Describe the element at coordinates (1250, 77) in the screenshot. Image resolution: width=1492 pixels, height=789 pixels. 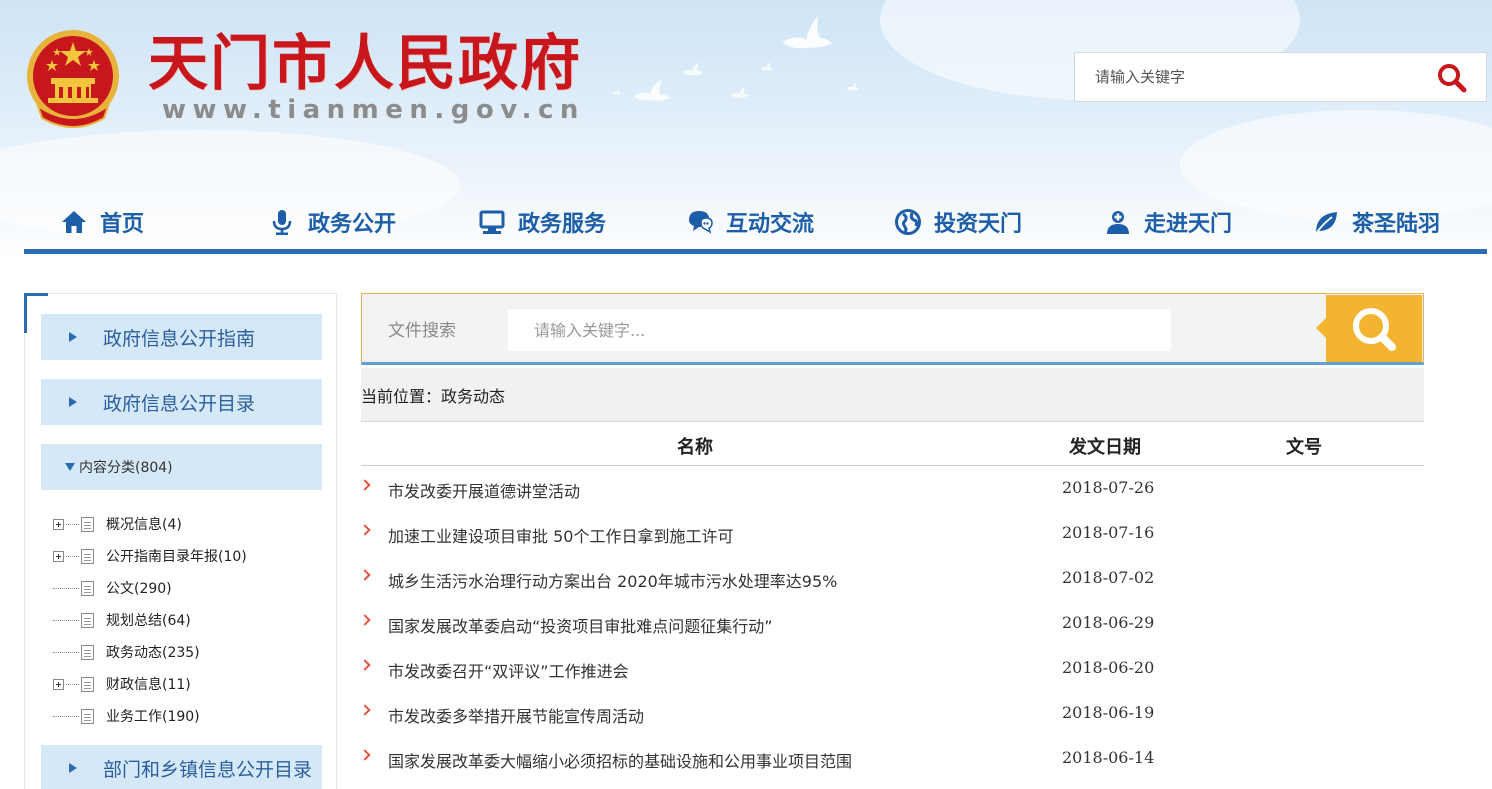
I see `header-search-input` at that location.